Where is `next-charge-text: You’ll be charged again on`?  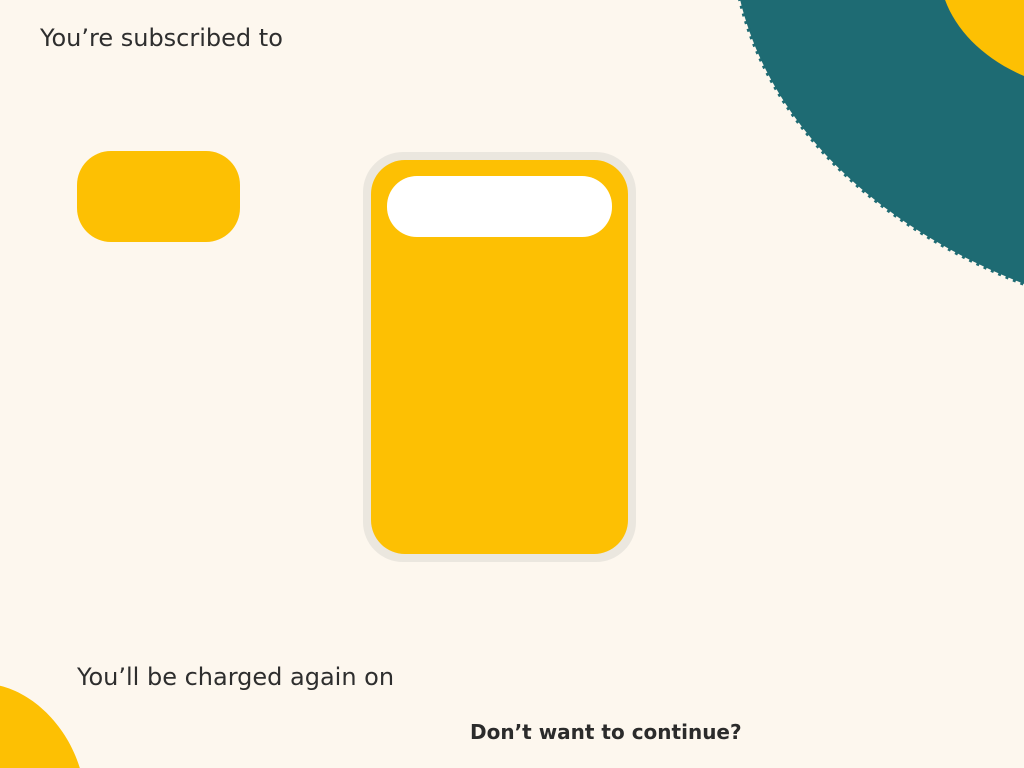
next-charge-text: You’ll be charged again on is located at coordinates (236, 677).